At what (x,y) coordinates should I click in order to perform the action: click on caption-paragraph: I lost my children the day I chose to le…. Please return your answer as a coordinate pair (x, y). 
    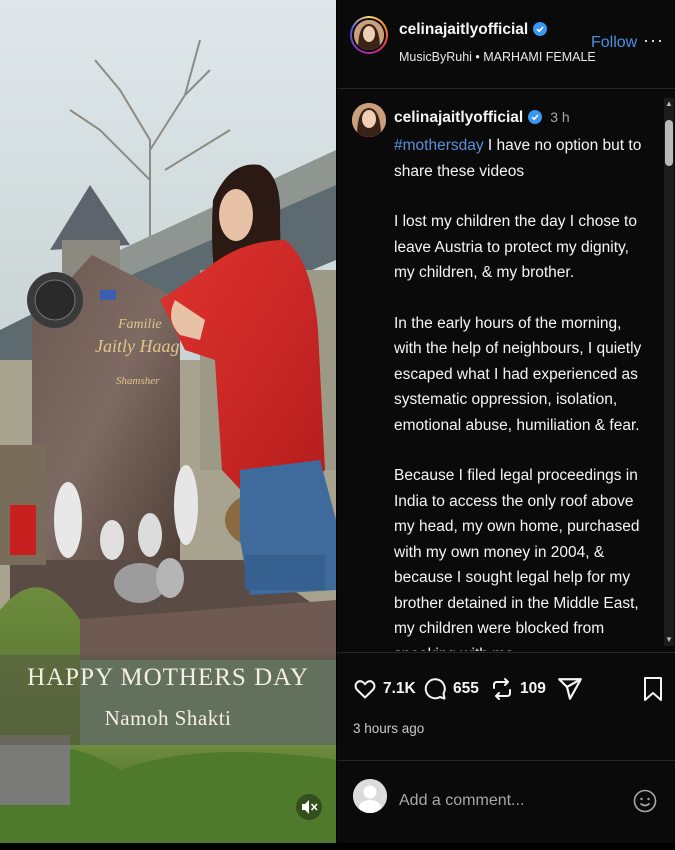
    Looking at the image, I should click on (515, 247).